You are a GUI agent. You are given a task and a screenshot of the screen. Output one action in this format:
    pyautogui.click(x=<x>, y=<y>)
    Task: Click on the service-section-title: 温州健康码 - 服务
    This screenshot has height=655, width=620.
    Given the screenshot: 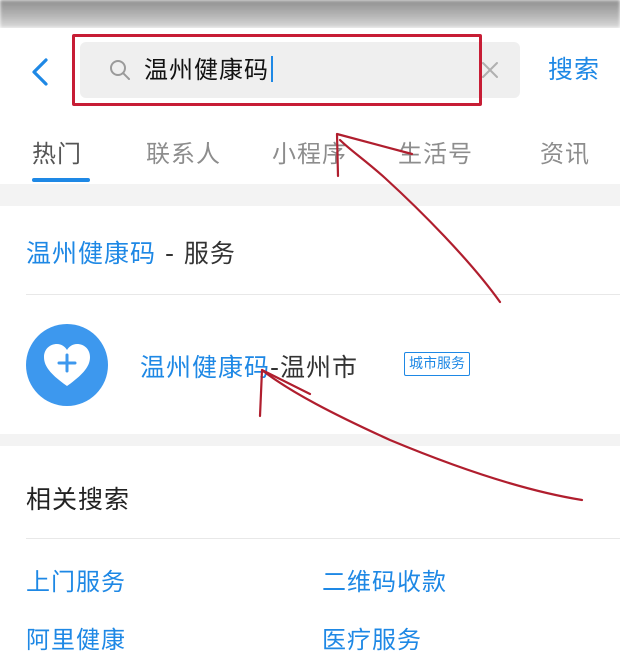 What is the action you would take?
    pyautogui.click(x=131, y=252)
    